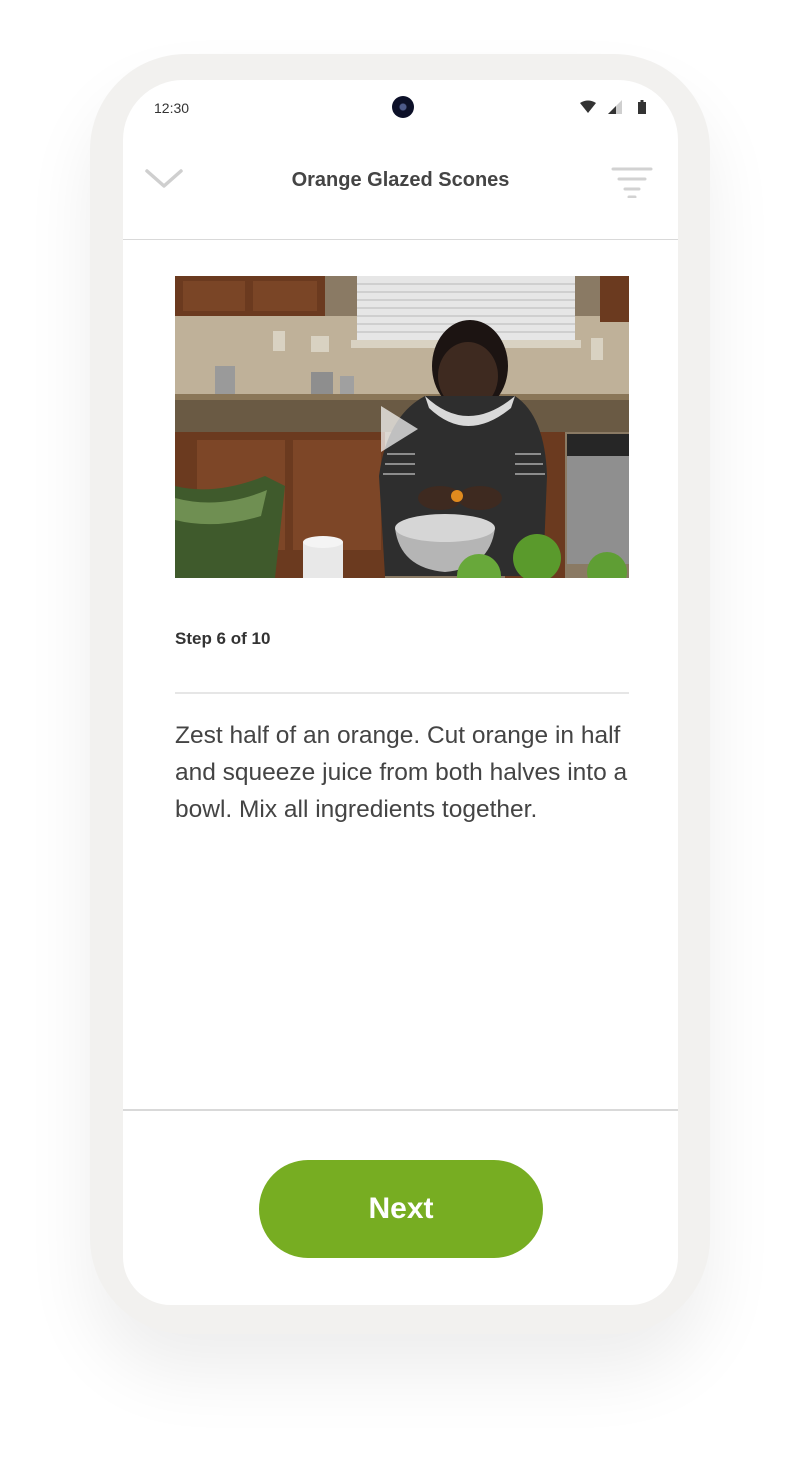  What do you see at coordinates (223, 638) in the screenshot?
I see `step-counter: Step 6 of 10` at bounding box center [223, 638].